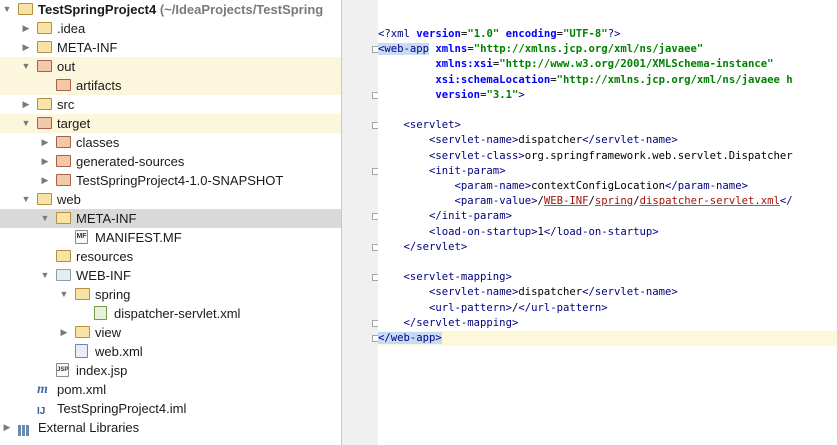 Image resolution: width=837 pixels, height=445 pixels. I want to click on tree-node-label: MANIFEST.MF, so click(138, 237).